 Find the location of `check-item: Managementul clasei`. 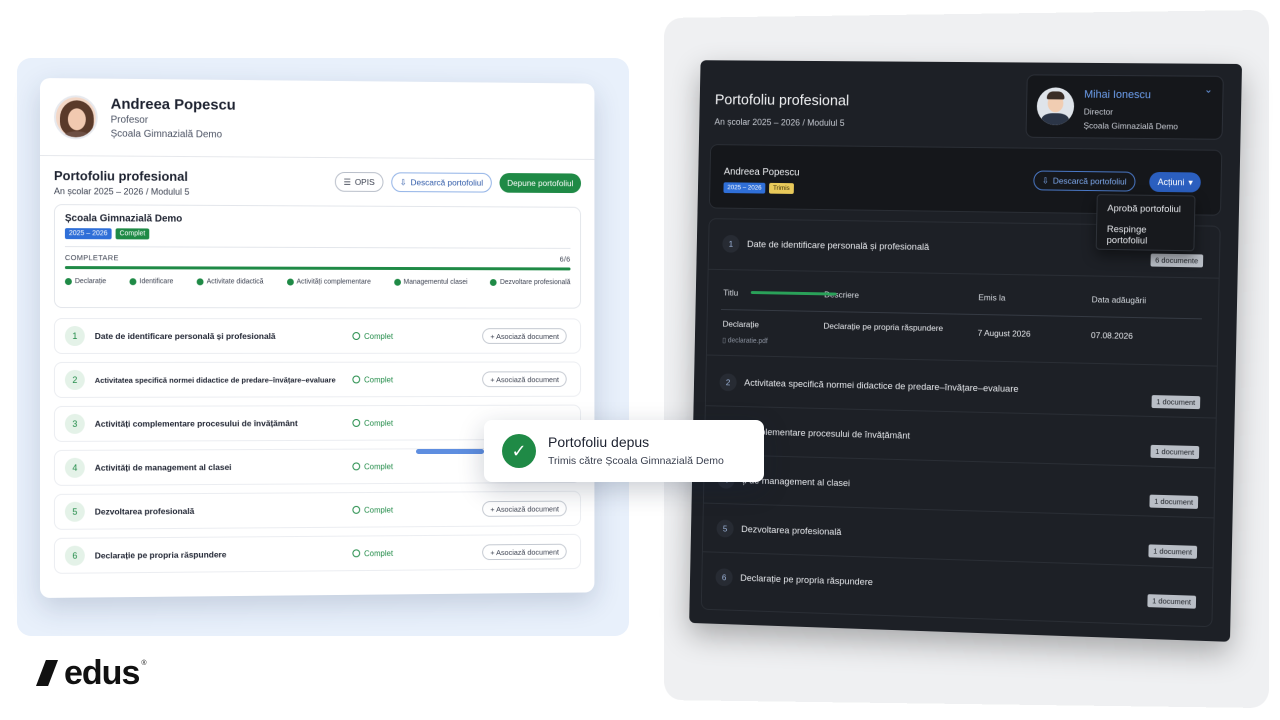

check-item: Managementul clasei is located at coordinates (431, 282).